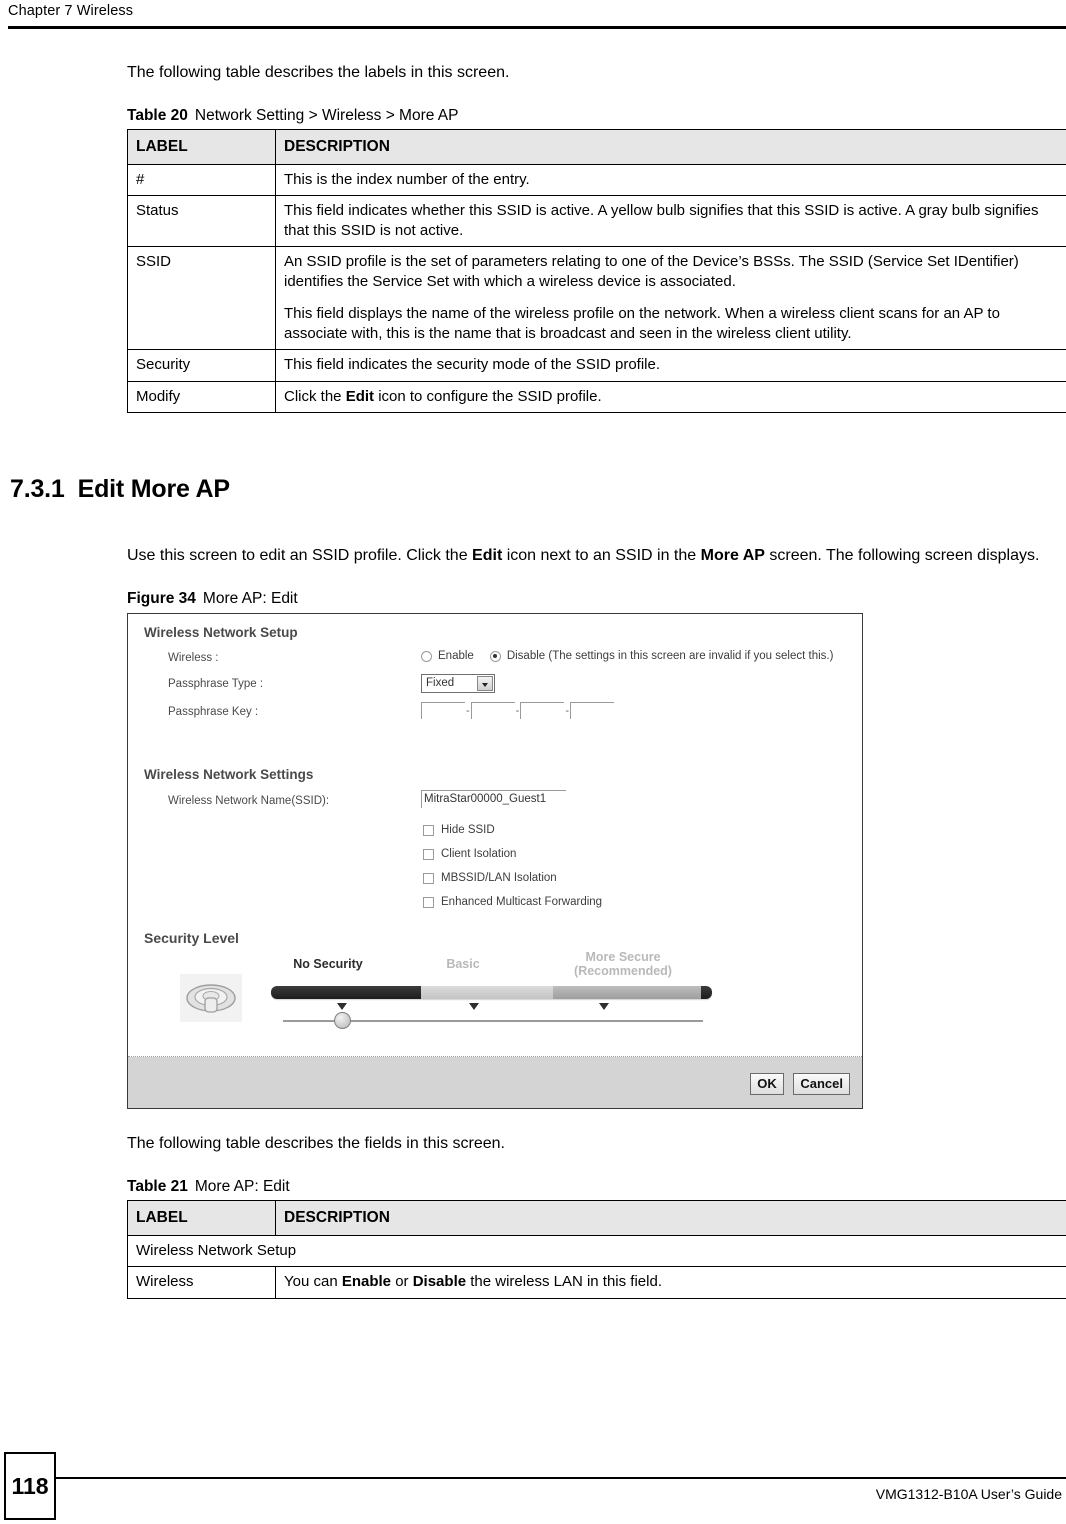 The width and height of the screenshot is (1066, 1524). I want to click on security-level-heading: Security Level, so click(191, 938).